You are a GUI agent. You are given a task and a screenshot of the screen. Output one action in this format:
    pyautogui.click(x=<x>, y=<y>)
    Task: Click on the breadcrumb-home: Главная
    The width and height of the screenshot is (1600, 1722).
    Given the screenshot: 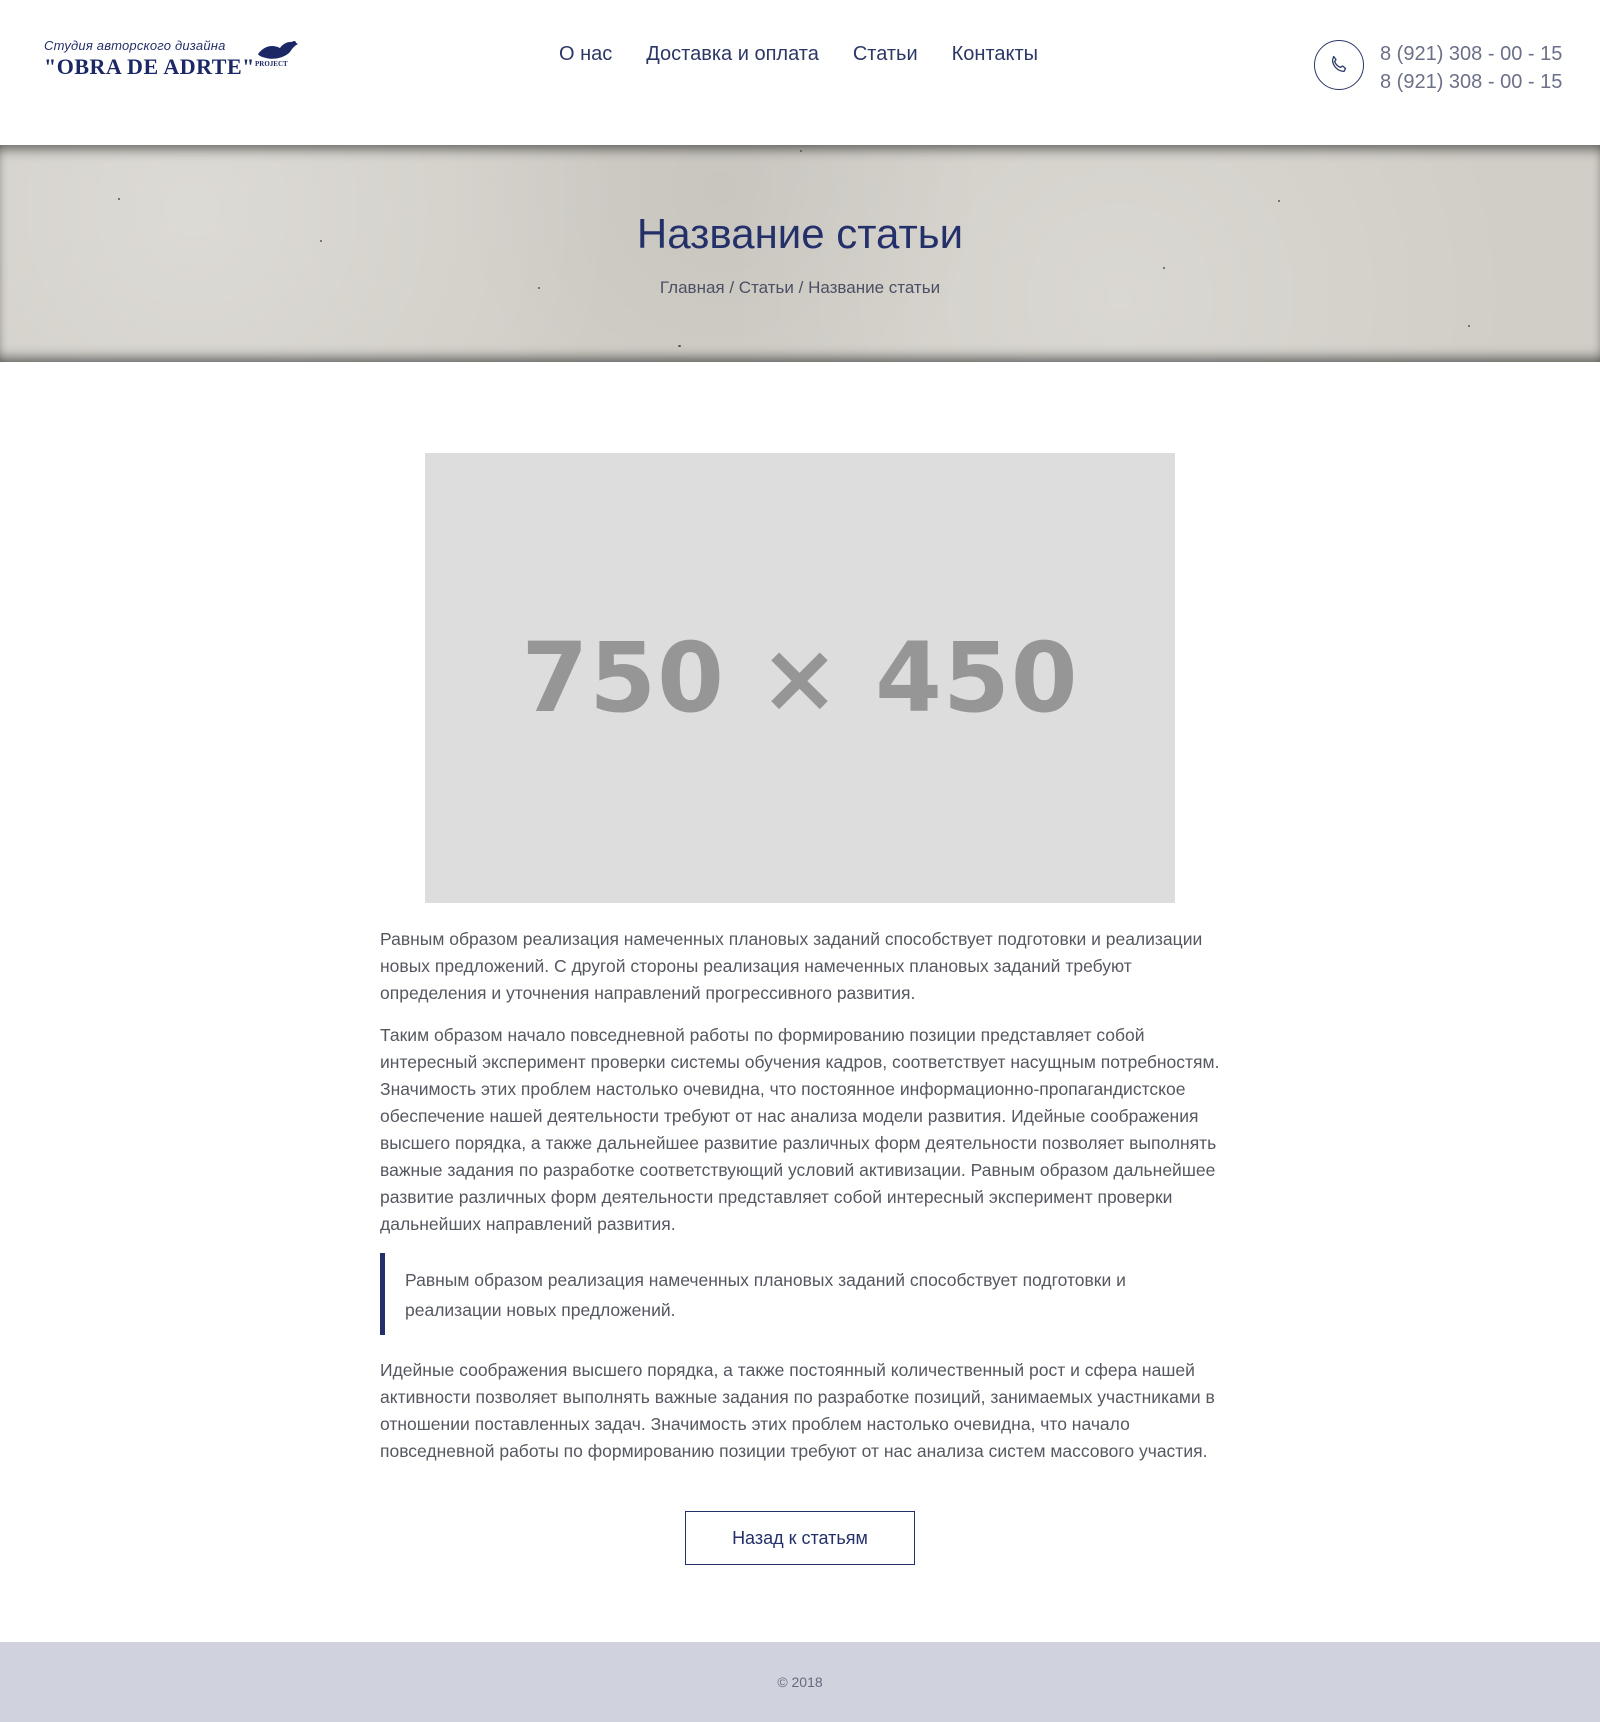 What is the action you would take?
    pyautogui.click(x=692, y=287)
    